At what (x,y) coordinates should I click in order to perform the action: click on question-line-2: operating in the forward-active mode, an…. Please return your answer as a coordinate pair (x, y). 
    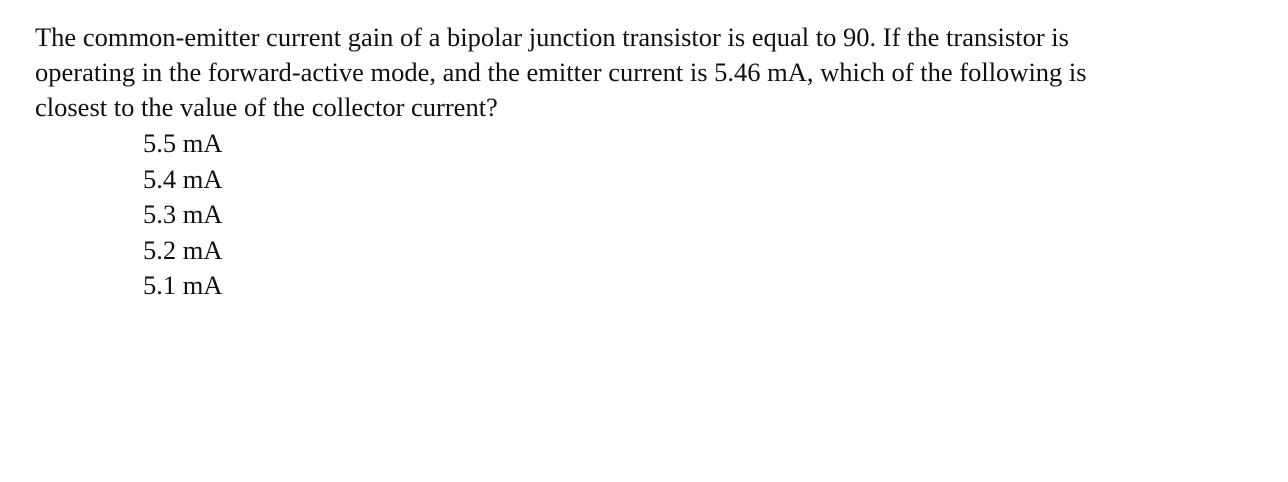
    Looking at the image, I should click on (561, 72).